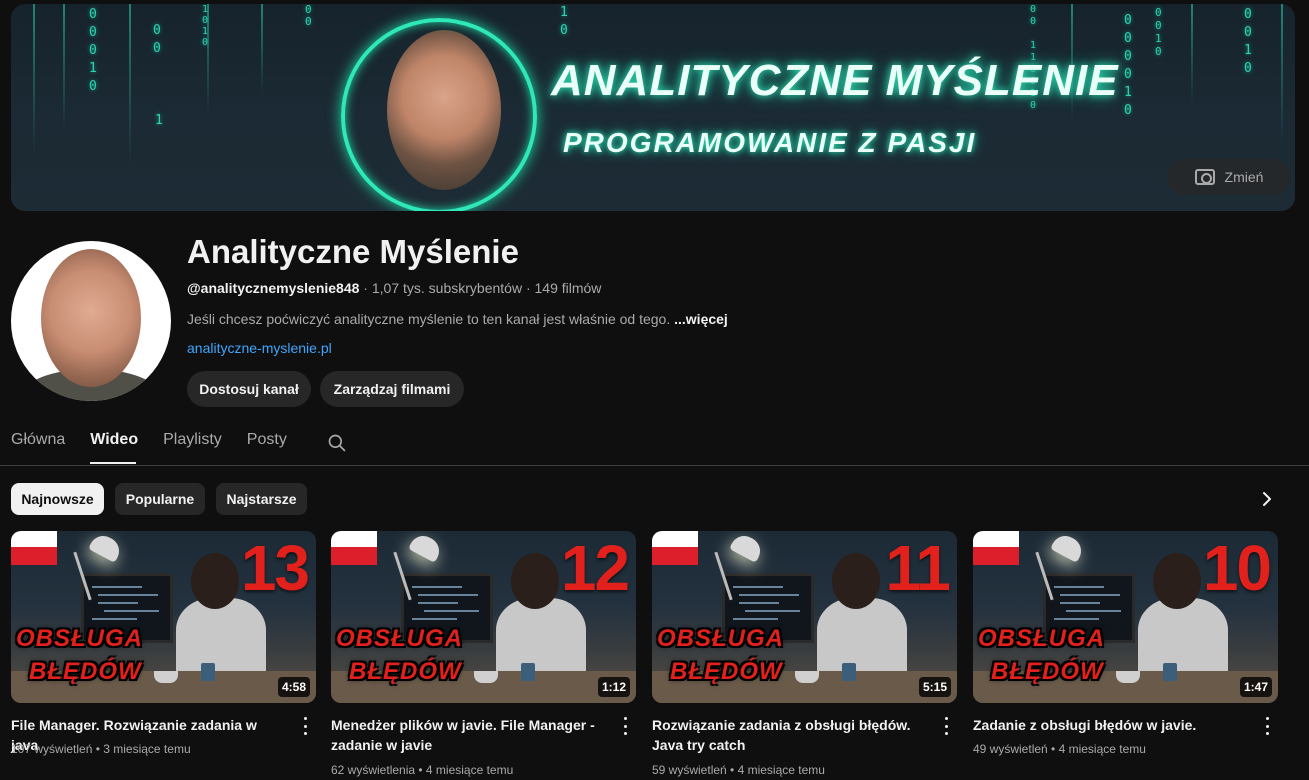 The height and width of the screenshot is (780, 1309). Describe the element at coordinates (804, 617) in the screenshot. I see `video-thumbnail: 11 OBSŁUGA BŁĘDÓW 5:15` at that location.